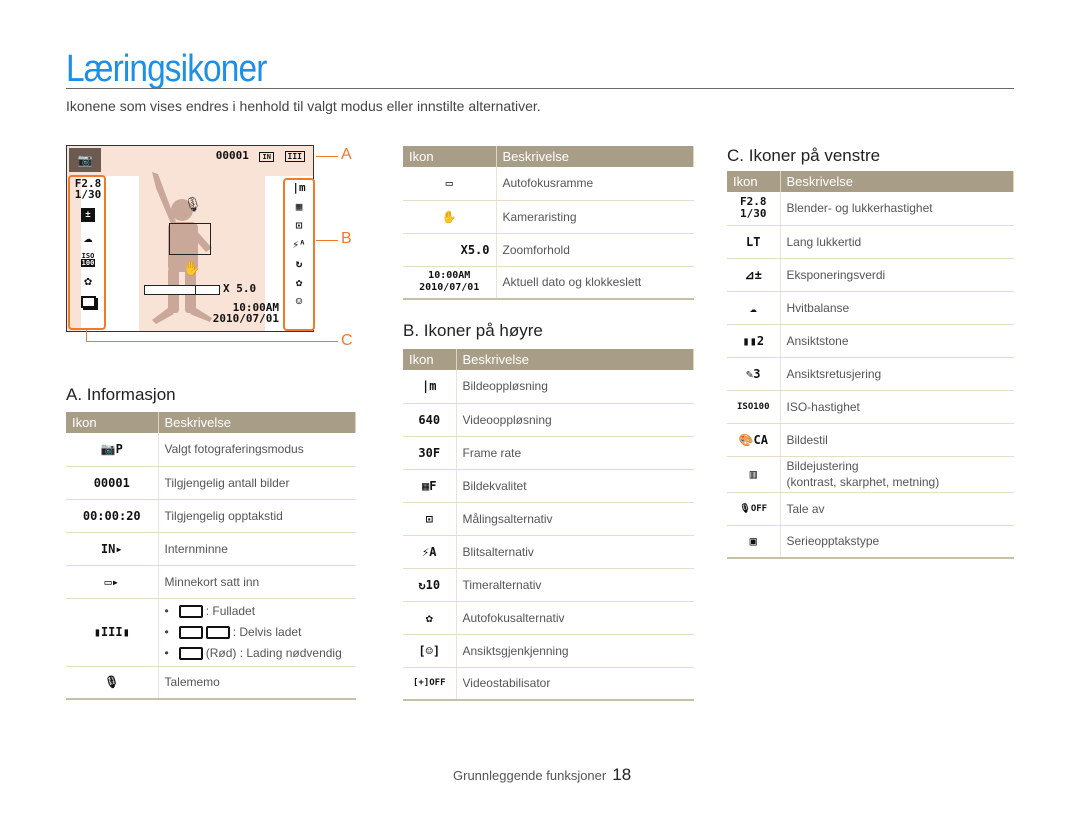  I want to click on table-row: X5.0 Zoomforhold, so click(548, 250).